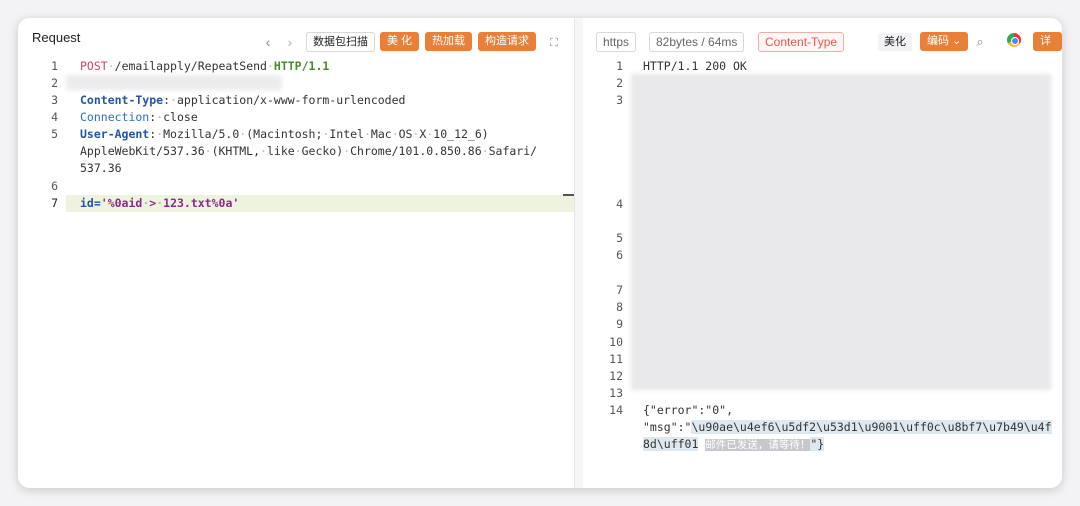 The image size is (1080, 506). I want to click on protocol-tag: https, so click(616, 42).